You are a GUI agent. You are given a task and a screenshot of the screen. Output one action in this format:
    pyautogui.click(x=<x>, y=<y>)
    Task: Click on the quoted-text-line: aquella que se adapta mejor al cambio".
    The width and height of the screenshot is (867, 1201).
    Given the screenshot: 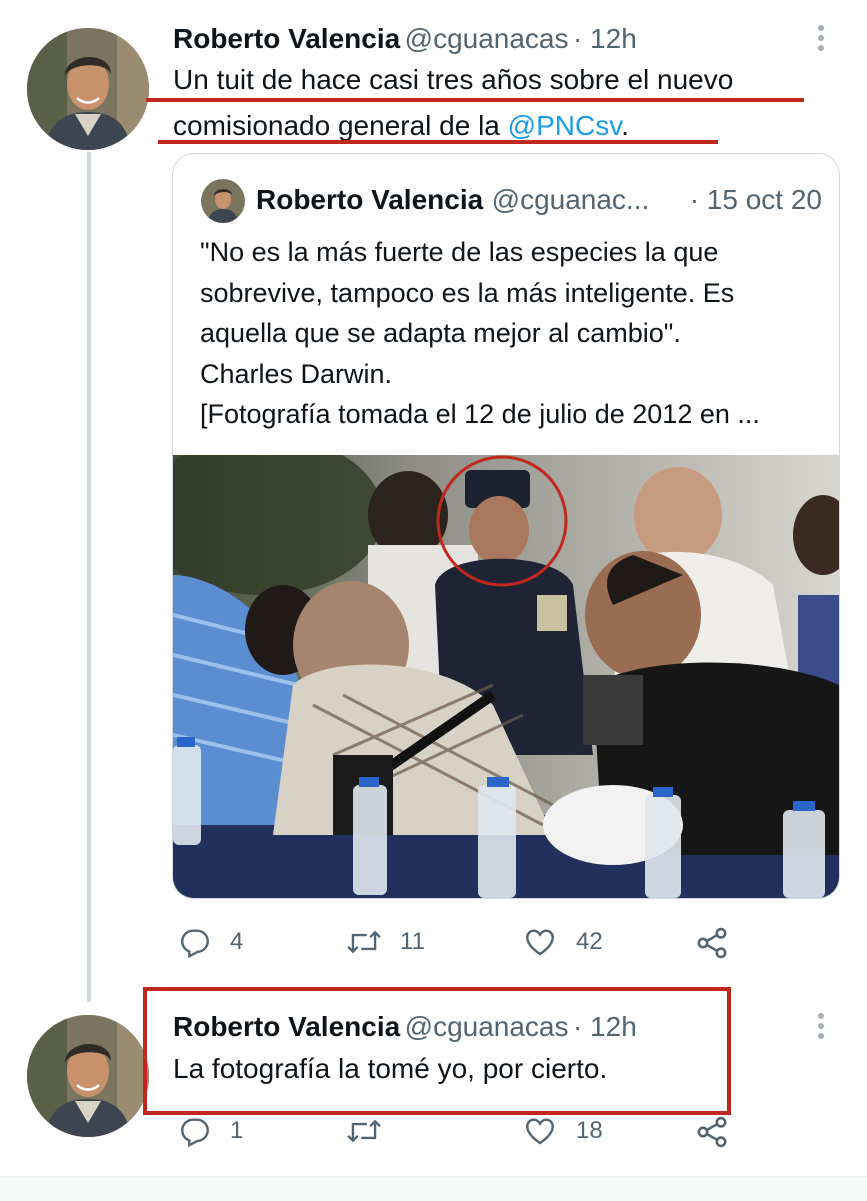 What is the action you would take?
    pyautogui.click(x=440, y=333)
    